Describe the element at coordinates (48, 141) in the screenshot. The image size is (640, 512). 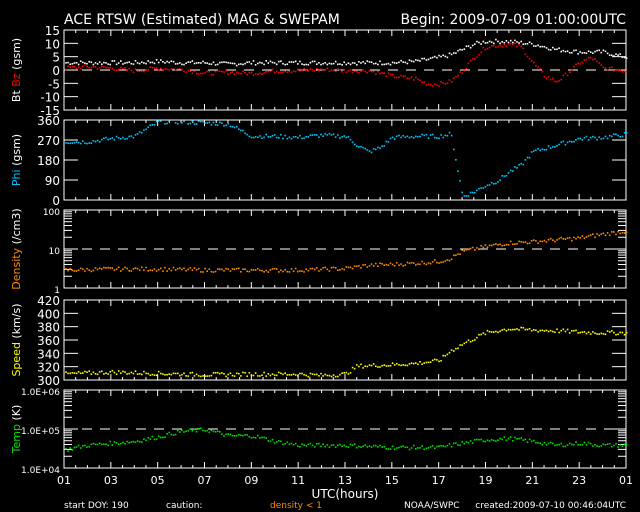
I see `y-tick-label: 270` at that location.